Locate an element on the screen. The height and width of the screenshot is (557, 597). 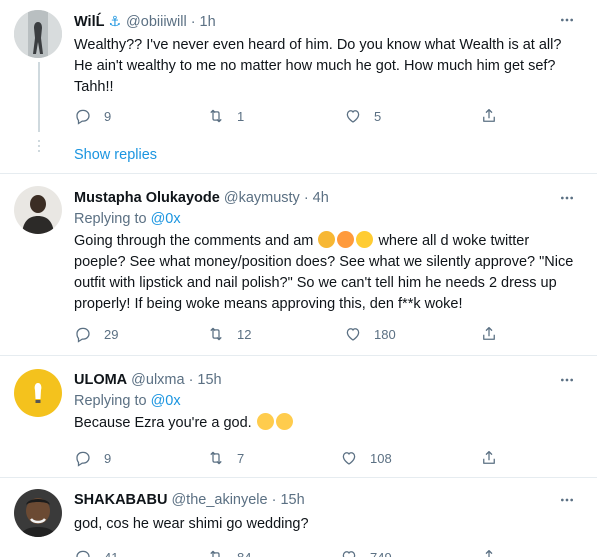
like-count: 108 is located at coordinates (381, 458).